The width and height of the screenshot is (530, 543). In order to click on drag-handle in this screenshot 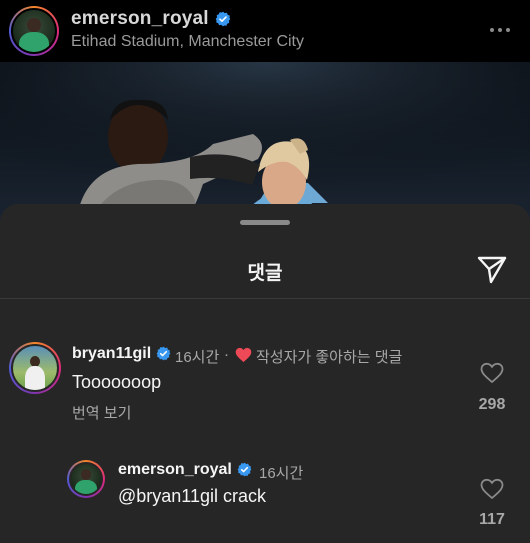, I will do `click(265, 222)`.